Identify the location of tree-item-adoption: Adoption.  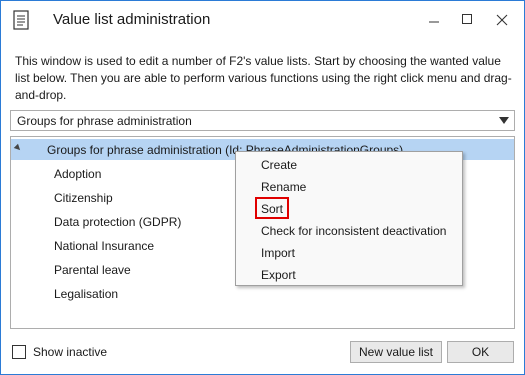
(77, 174).